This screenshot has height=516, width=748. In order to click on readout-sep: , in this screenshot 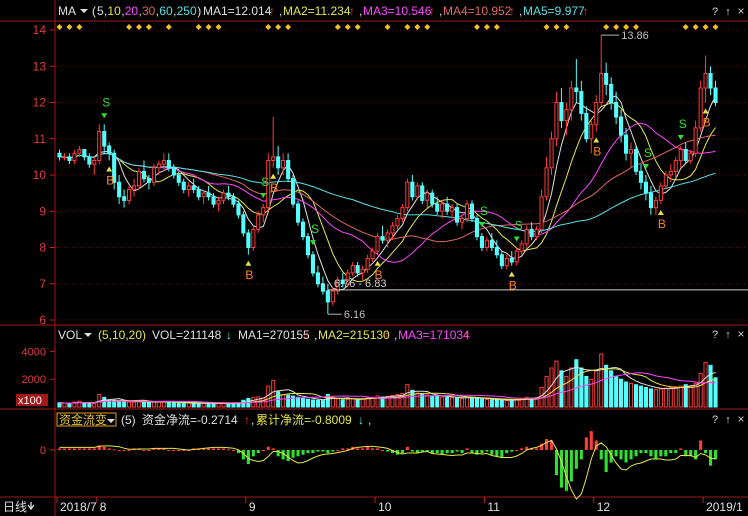, I will do `click(252, 420)`.